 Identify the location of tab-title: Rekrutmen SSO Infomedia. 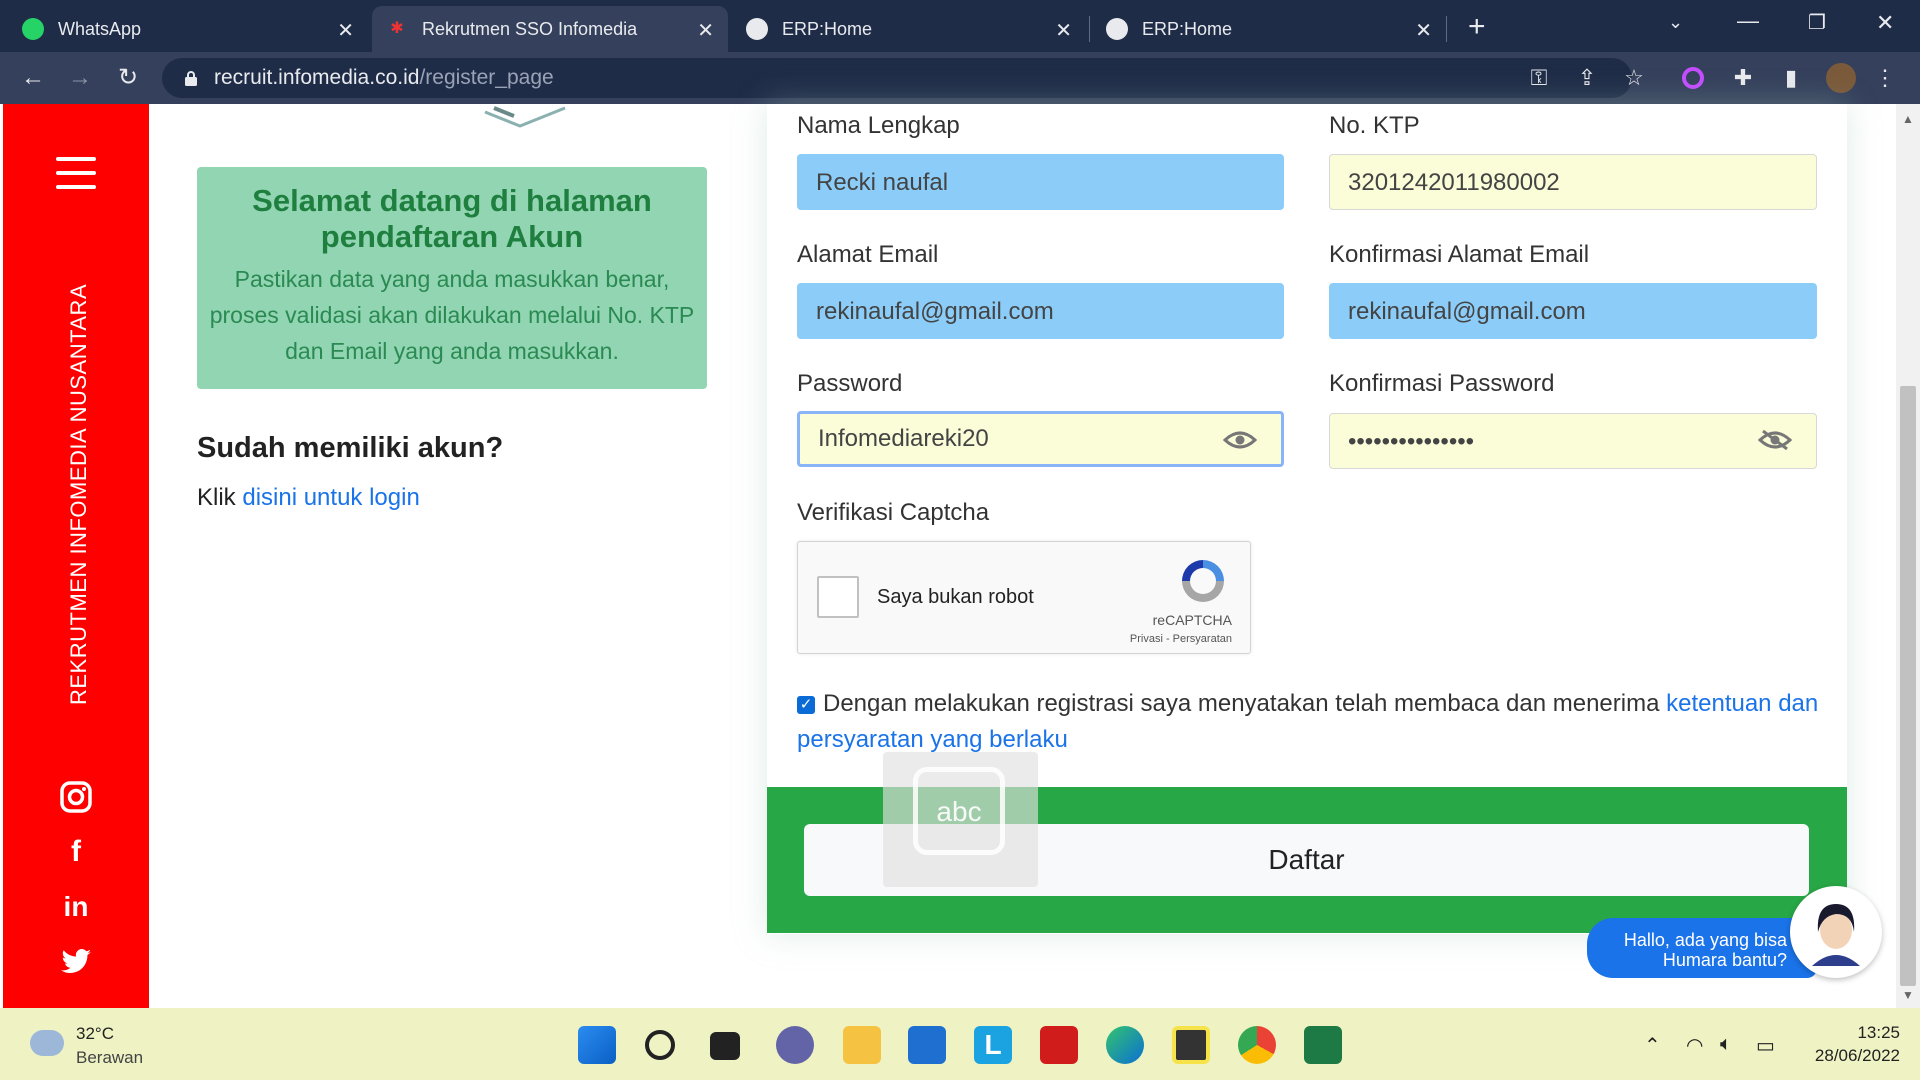
(530, 28).